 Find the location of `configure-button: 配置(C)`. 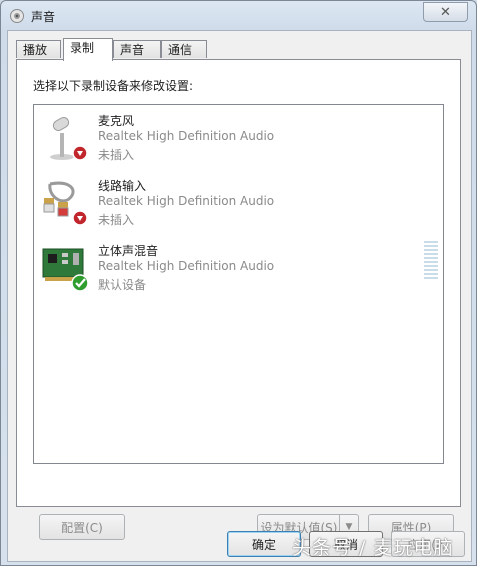

configure-button: 配置(C) is located at coordinates (82, 527).